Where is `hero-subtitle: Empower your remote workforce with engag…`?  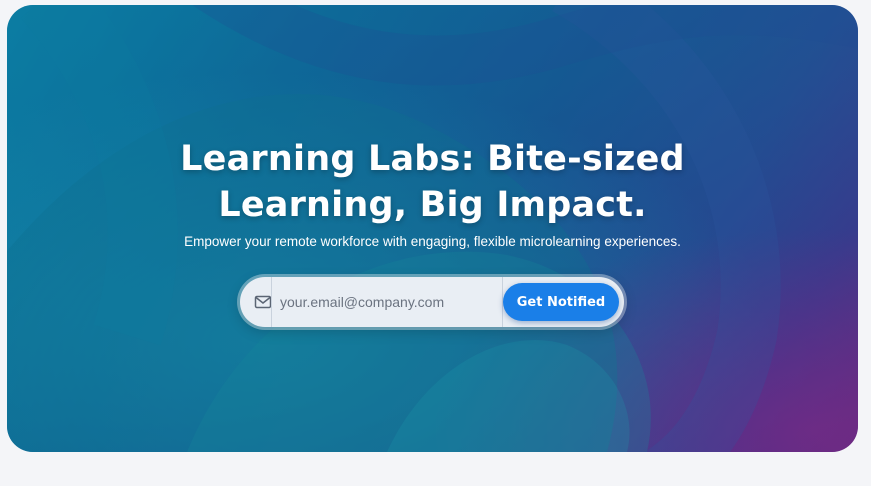
hero-subtitle: Empower your remote workforce with engag… is located at coordinates (432, 241).